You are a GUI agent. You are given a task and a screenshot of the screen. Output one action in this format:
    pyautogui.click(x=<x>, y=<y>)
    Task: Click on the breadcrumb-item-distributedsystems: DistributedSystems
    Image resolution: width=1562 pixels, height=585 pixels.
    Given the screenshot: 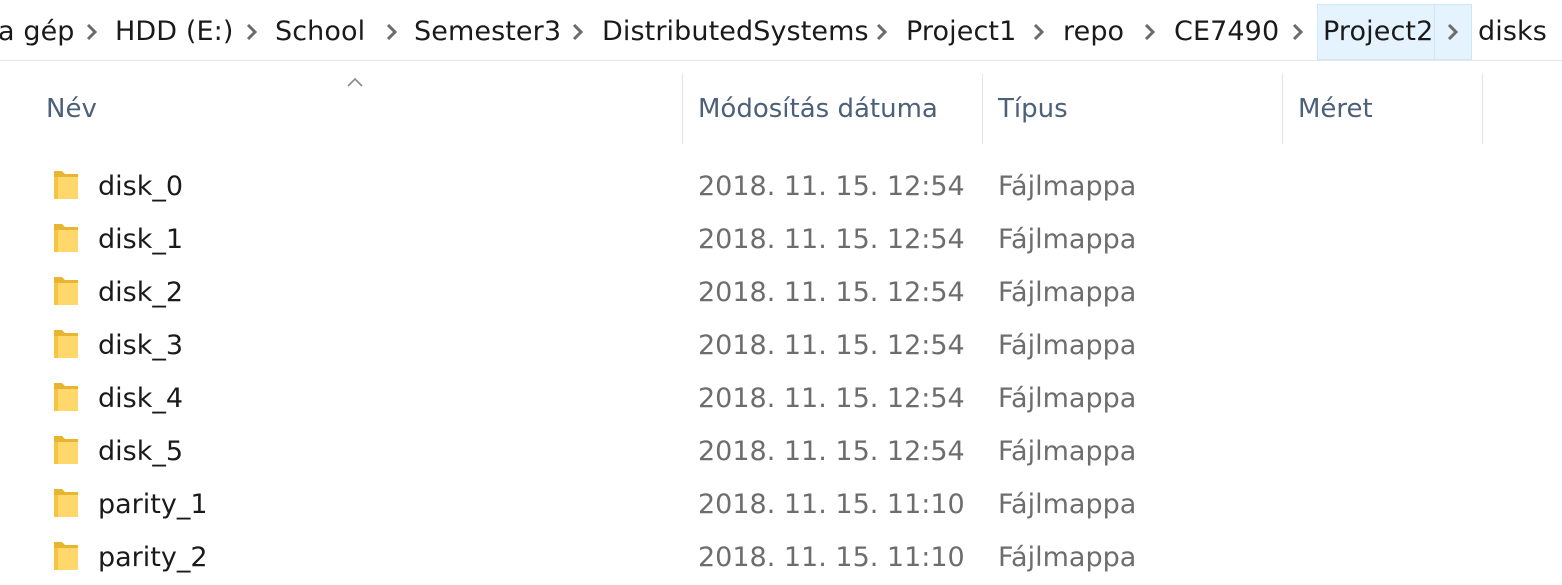 What is the action you would take?
    pyautogui.click(x=735, y=32)
    